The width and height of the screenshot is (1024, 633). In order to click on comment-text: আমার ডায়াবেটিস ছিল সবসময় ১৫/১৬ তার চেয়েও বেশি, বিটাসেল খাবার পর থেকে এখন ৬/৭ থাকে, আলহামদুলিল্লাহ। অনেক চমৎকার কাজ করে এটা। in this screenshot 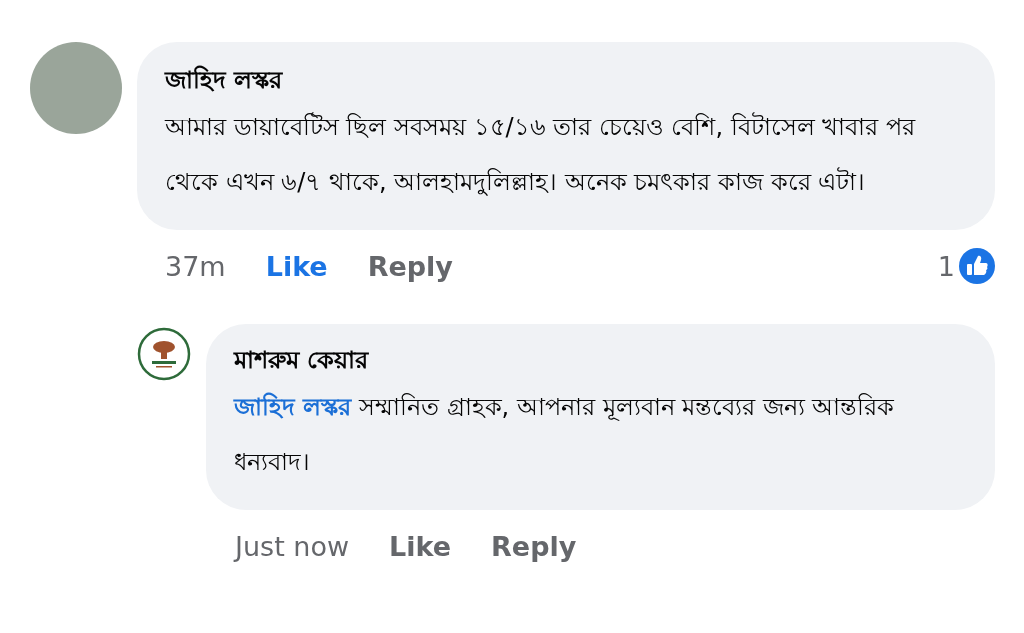, I will do `click(541, 154)`.